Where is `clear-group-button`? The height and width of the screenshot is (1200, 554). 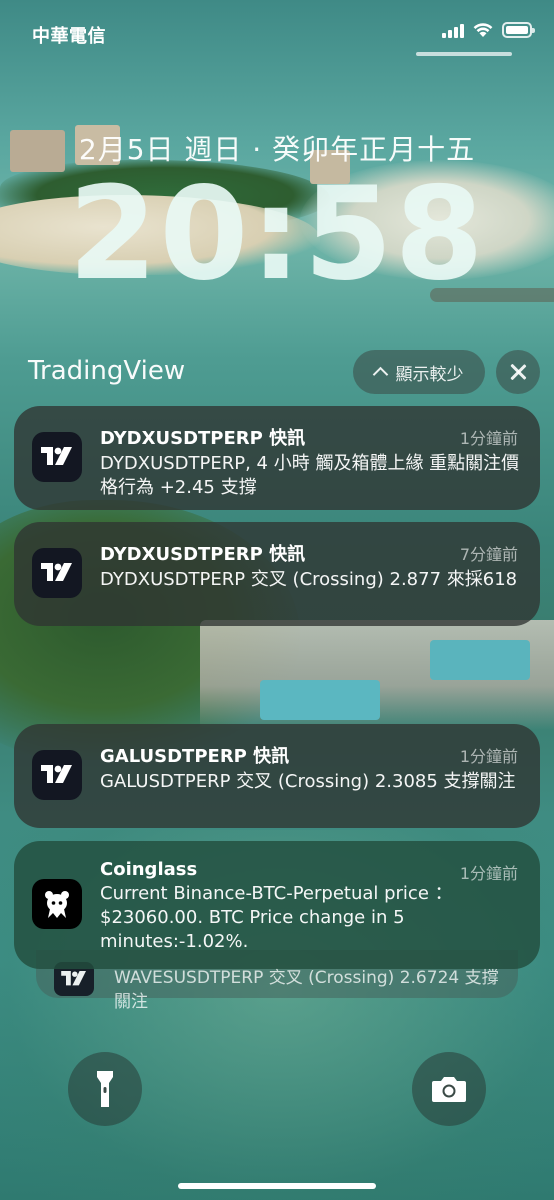 clear-group-button is located at coordinates (518, 372).